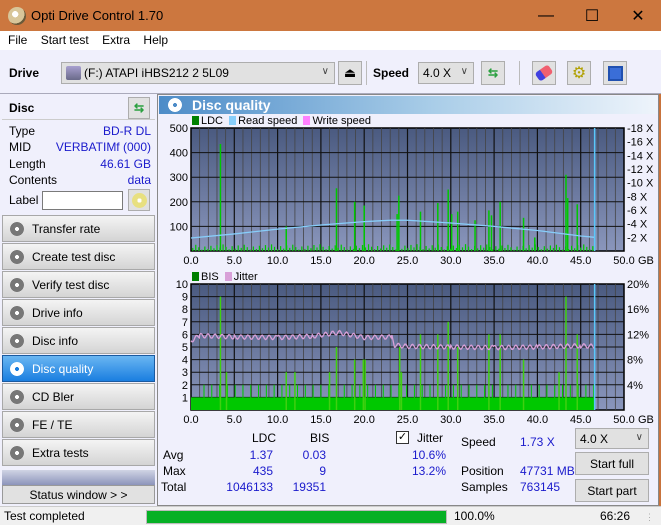 The image size is (661, 525). What do you see at coordinates (55, 341) in the screenshot?
I see `nav-item-label: Disc info` at bounding box center [55, 341].